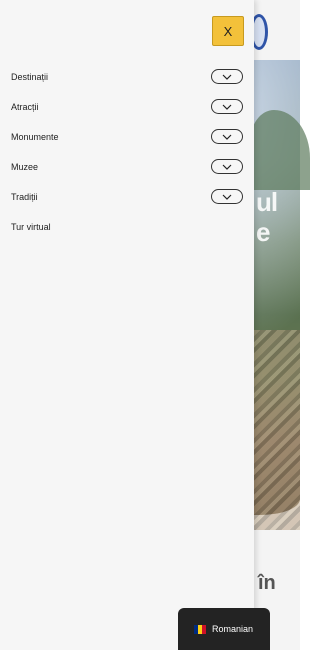  I want to click on menu-item-label: Tur virtual, so click(31, 227).